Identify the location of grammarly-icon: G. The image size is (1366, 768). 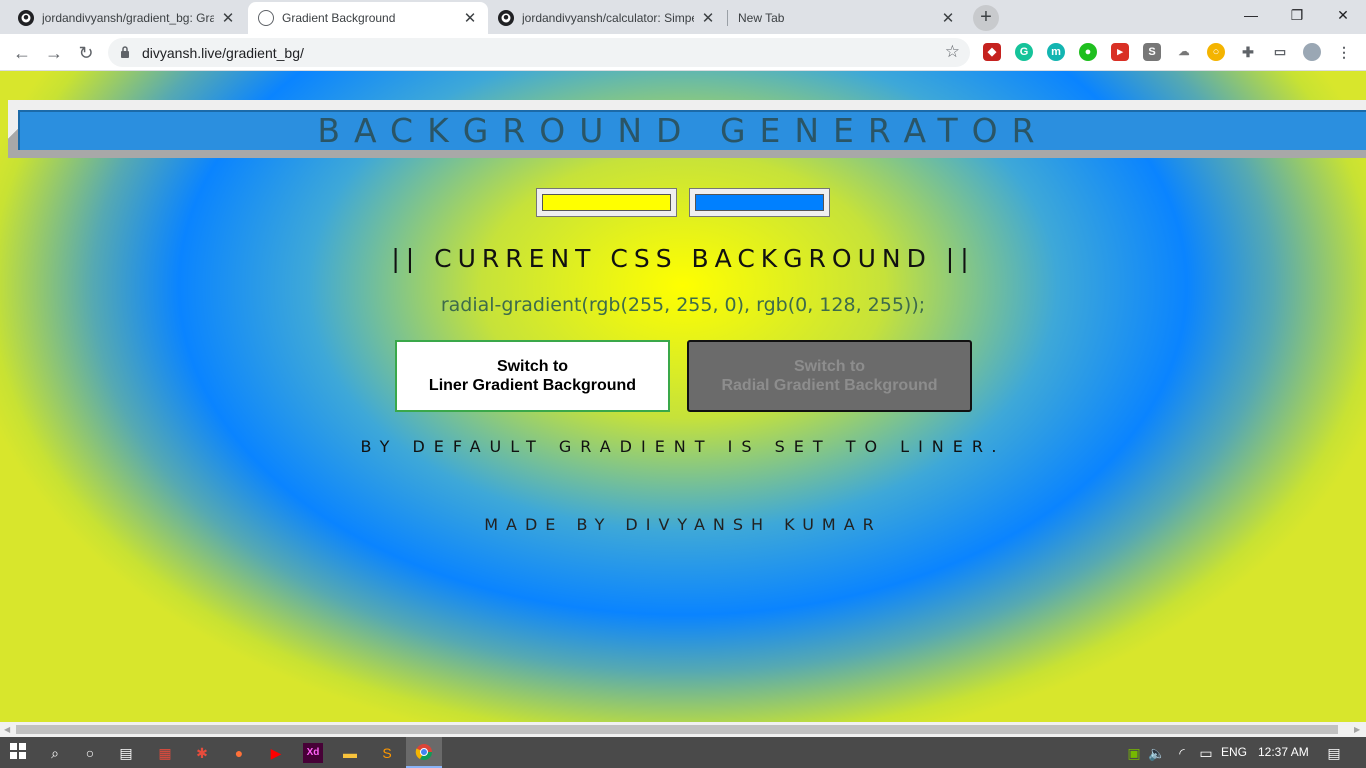
(1024, 52).